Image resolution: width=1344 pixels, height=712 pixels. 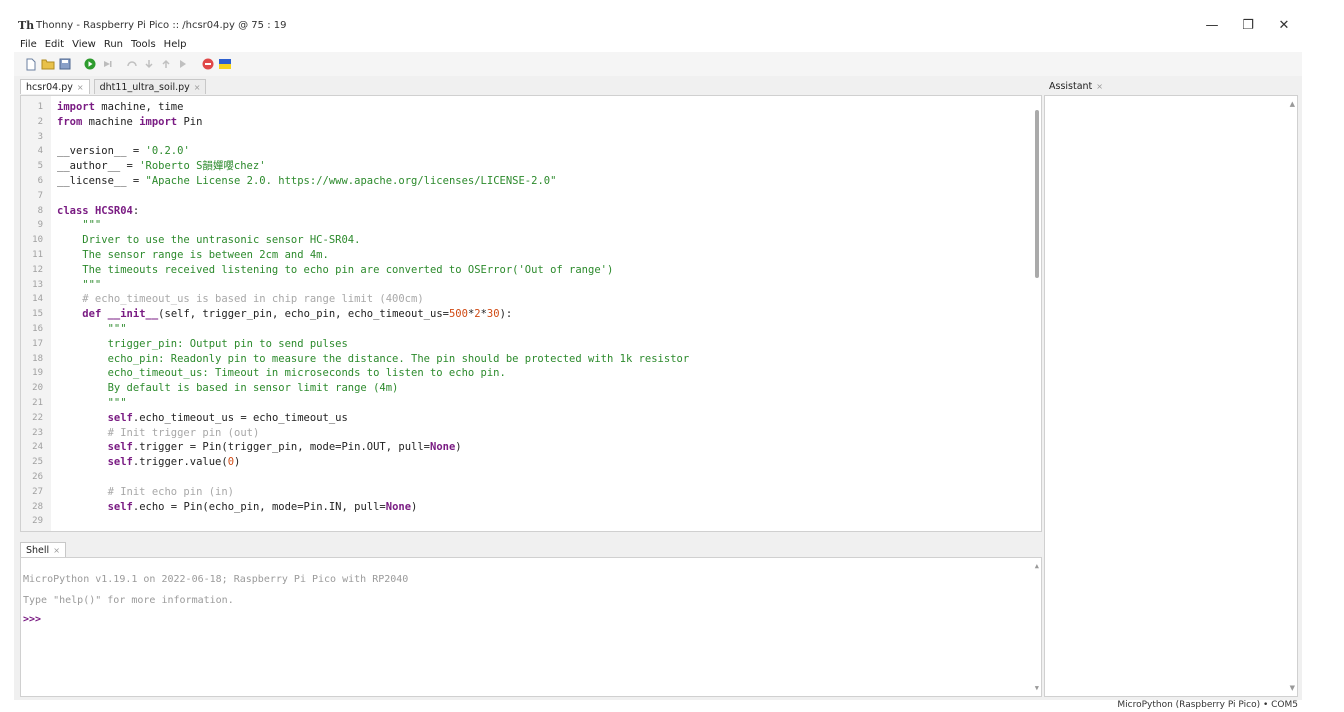 What do you see at coordinates (521, 403) in the screenshot?
I see `code-line: 21 """` at bounding box center [521, 403].